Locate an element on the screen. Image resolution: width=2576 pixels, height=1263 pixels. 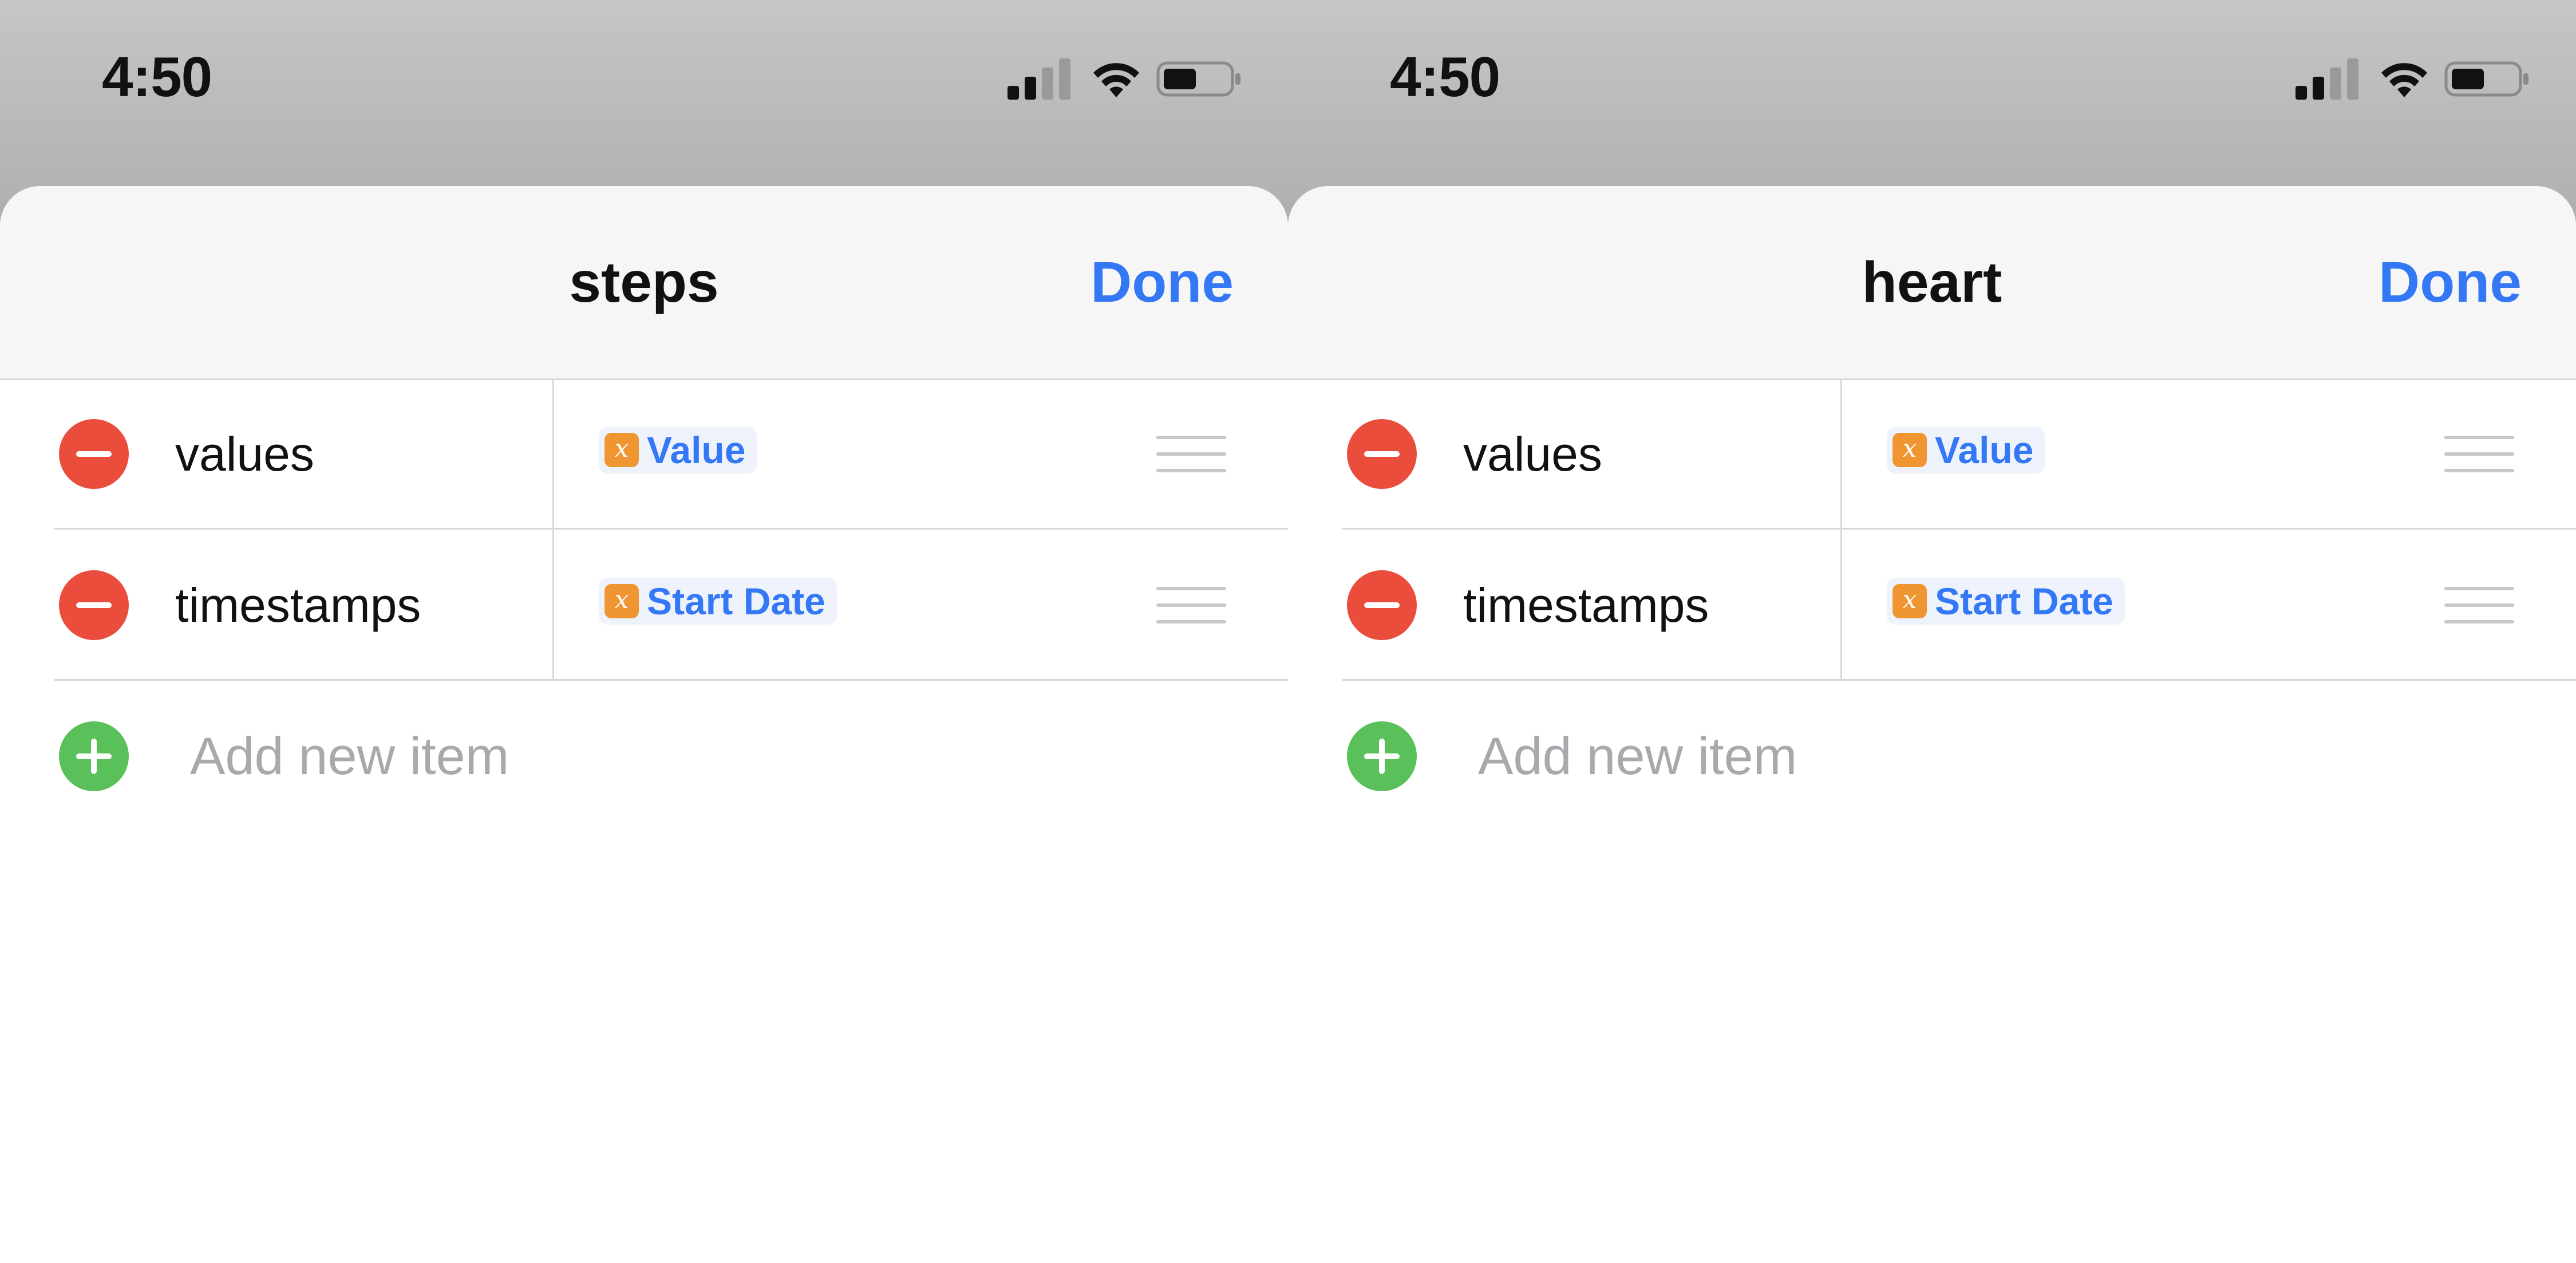
navigation-bar: steps Done is located at coordinates (644, 283).